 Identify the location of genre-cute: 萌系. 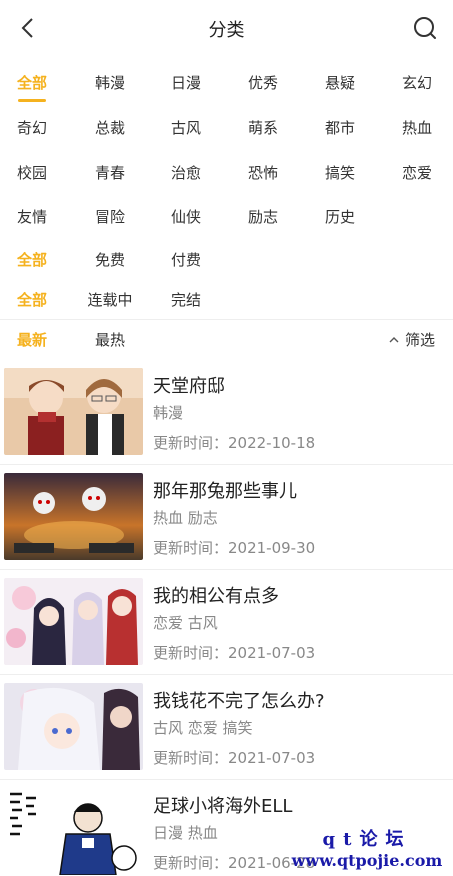
(263, 128).